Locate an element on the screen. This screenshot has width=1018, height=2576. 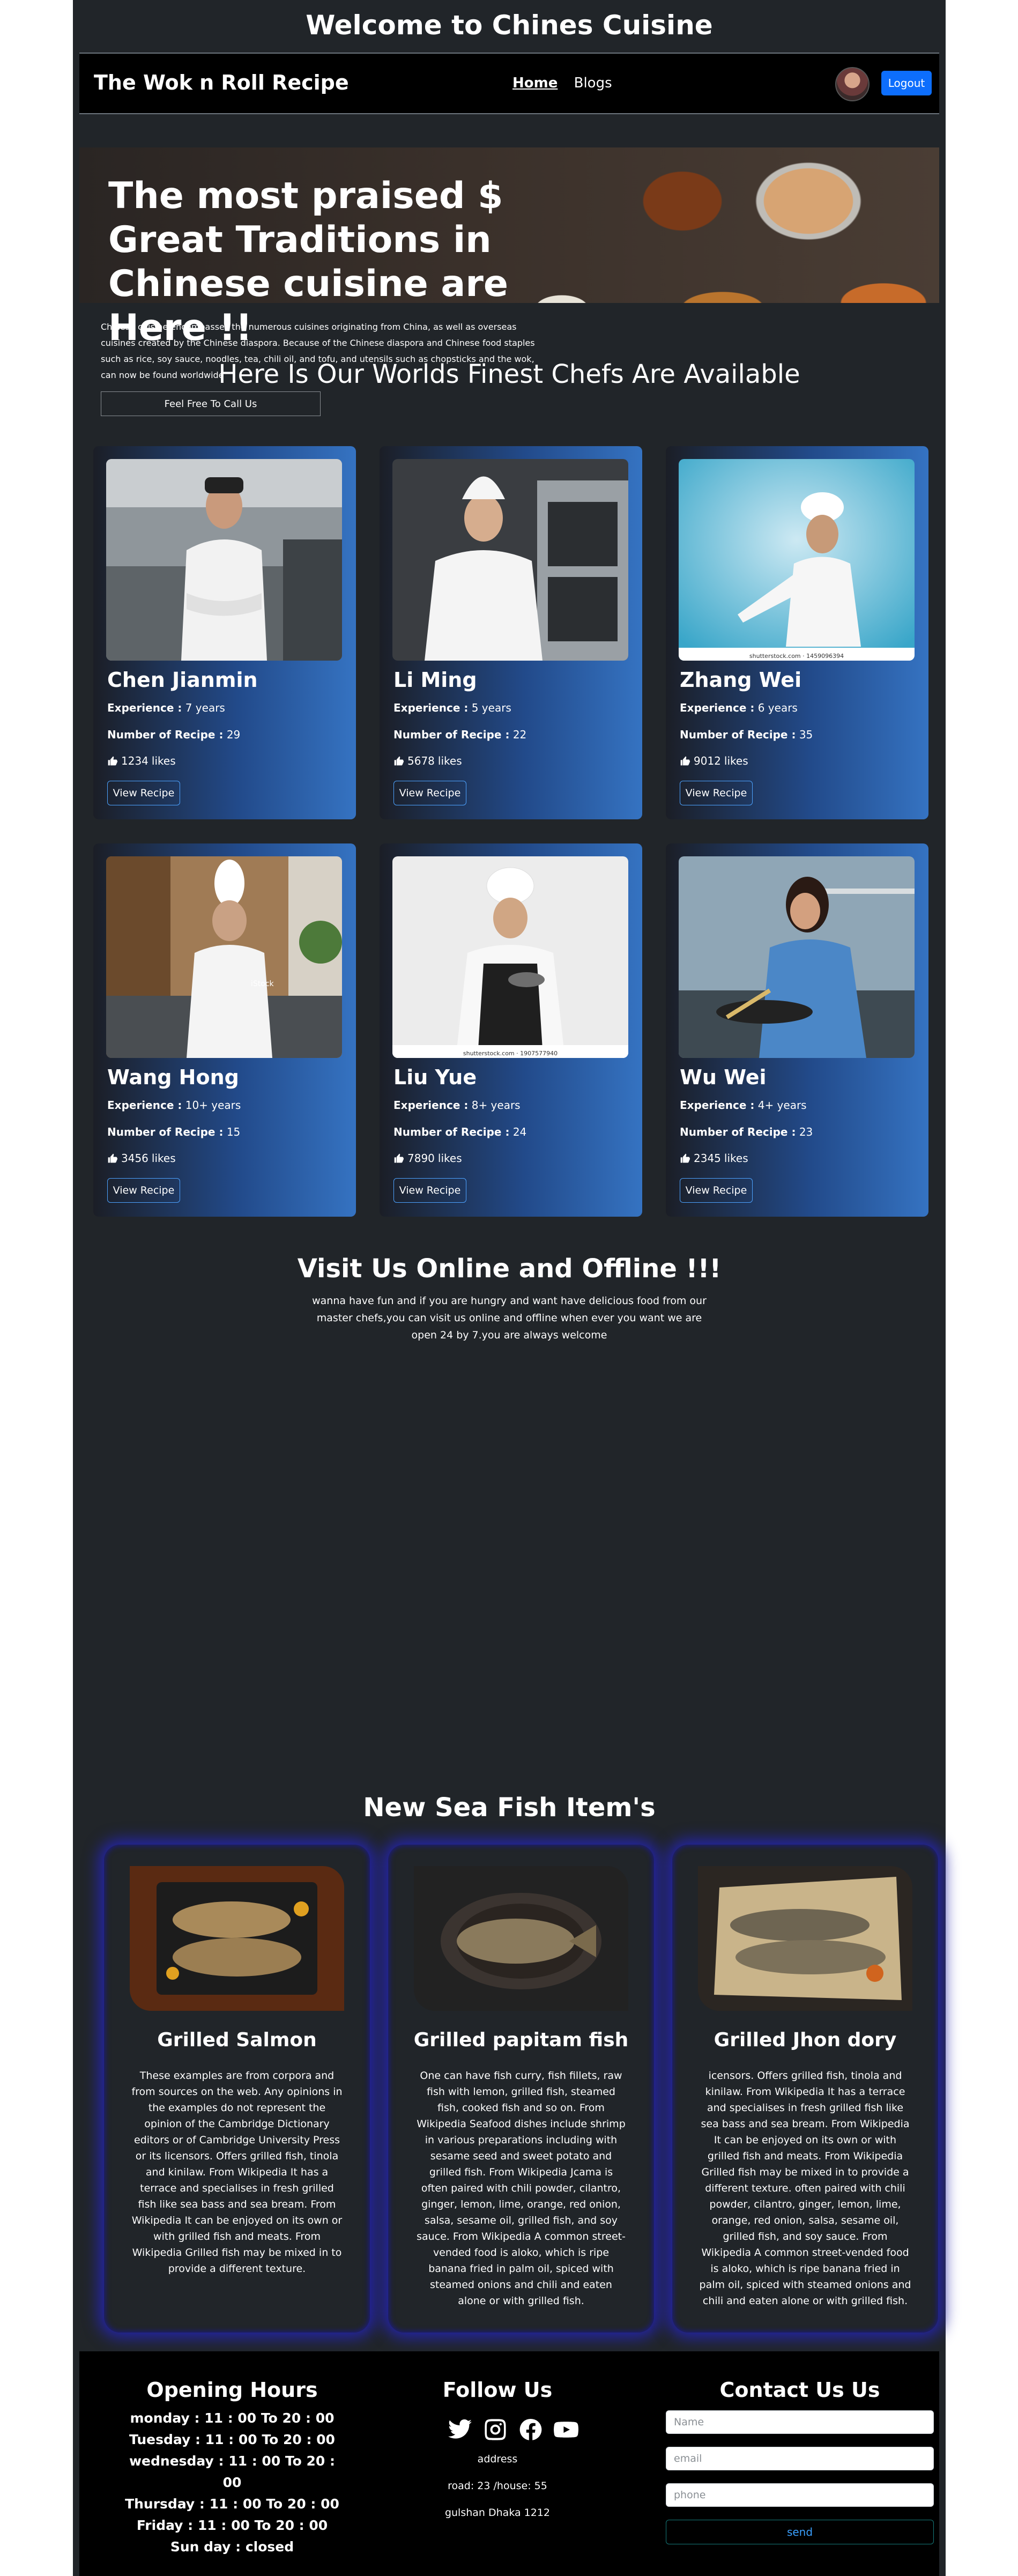
chef-likes: 2345 likes is located at coordinates (714, 1158).